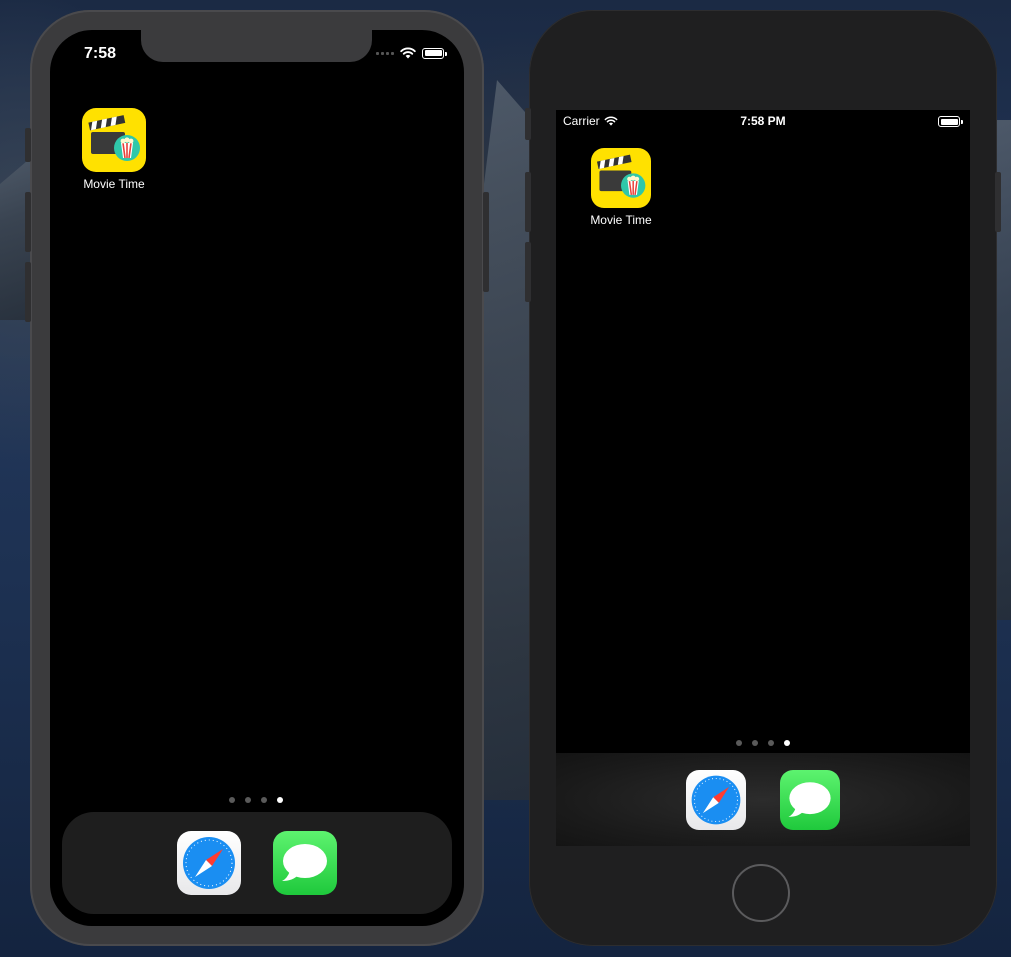  Describe the element at coordinates (100, 53) in the screenshot. I see `status-time: 7:58` at that location.